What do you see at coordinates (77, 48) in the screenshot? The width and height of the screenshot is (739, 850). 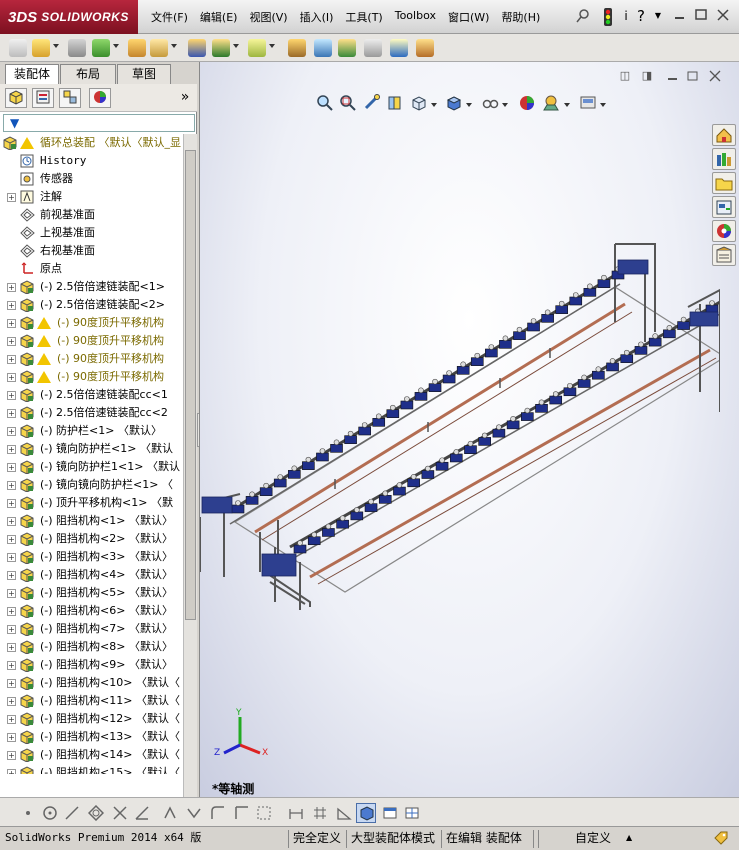 I see `paperclip-icon` at bounding box center [77, 48].